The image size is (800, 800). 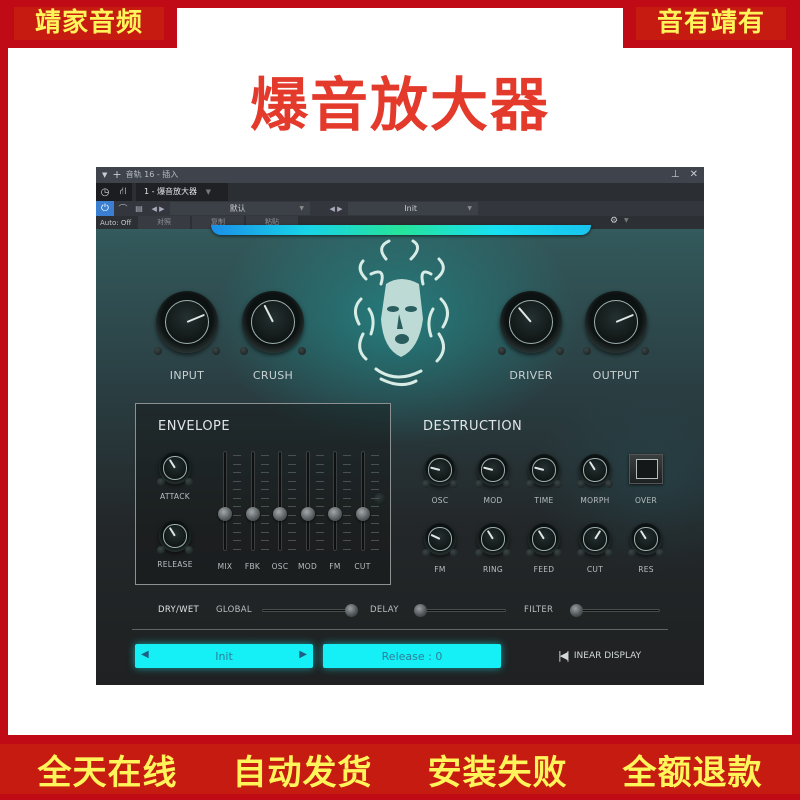 I want to click on power-icon: ⏻, so click(x=105, y=208).